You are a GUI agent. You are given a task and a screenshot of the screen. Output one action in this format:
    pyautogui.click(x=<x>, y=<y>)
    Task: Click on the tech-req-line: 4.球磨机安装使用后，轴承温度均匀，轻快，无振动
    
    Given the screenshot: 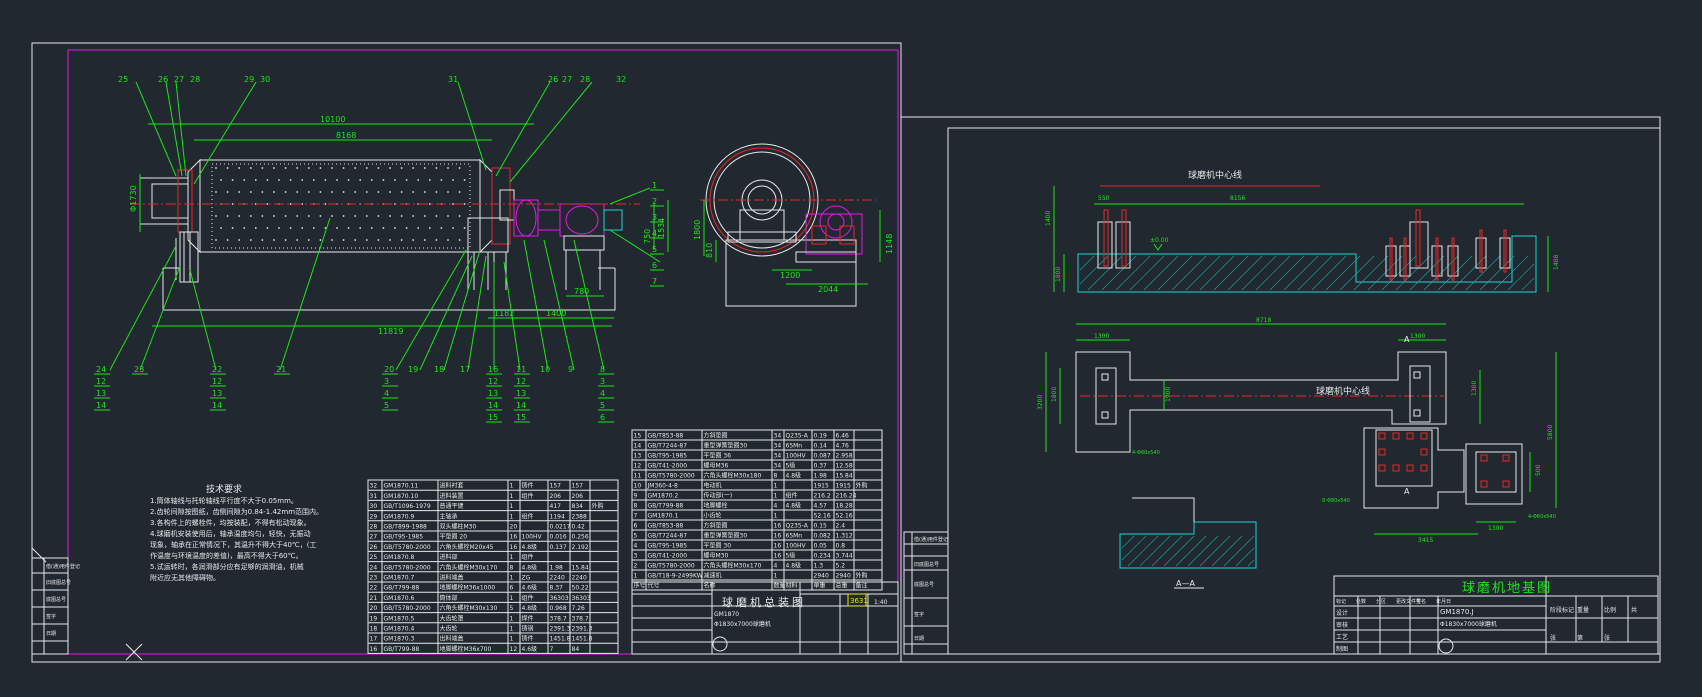 What is the action you would take?
    pyautogui.click(x=230, y=533)
    